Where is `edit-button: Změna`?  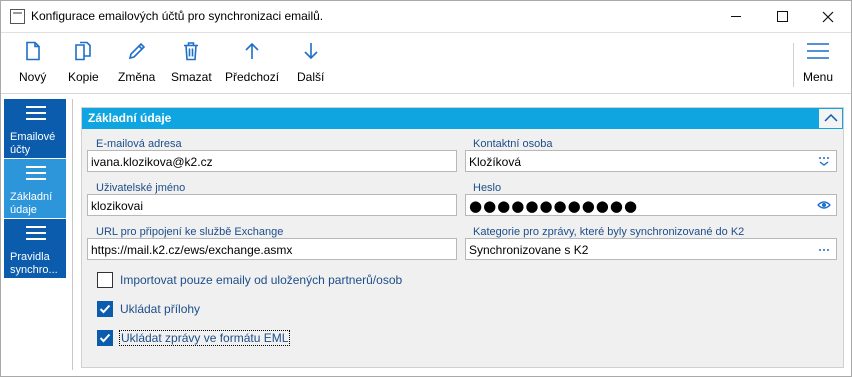
edit-button: Změna is located at coordinates (136, 66).